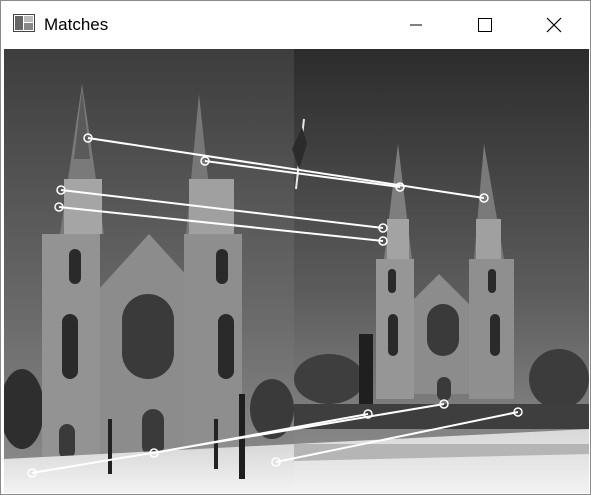 The width and height of the screenshot is (591, 495). I want to click on minimize-button, so click(416, 25).